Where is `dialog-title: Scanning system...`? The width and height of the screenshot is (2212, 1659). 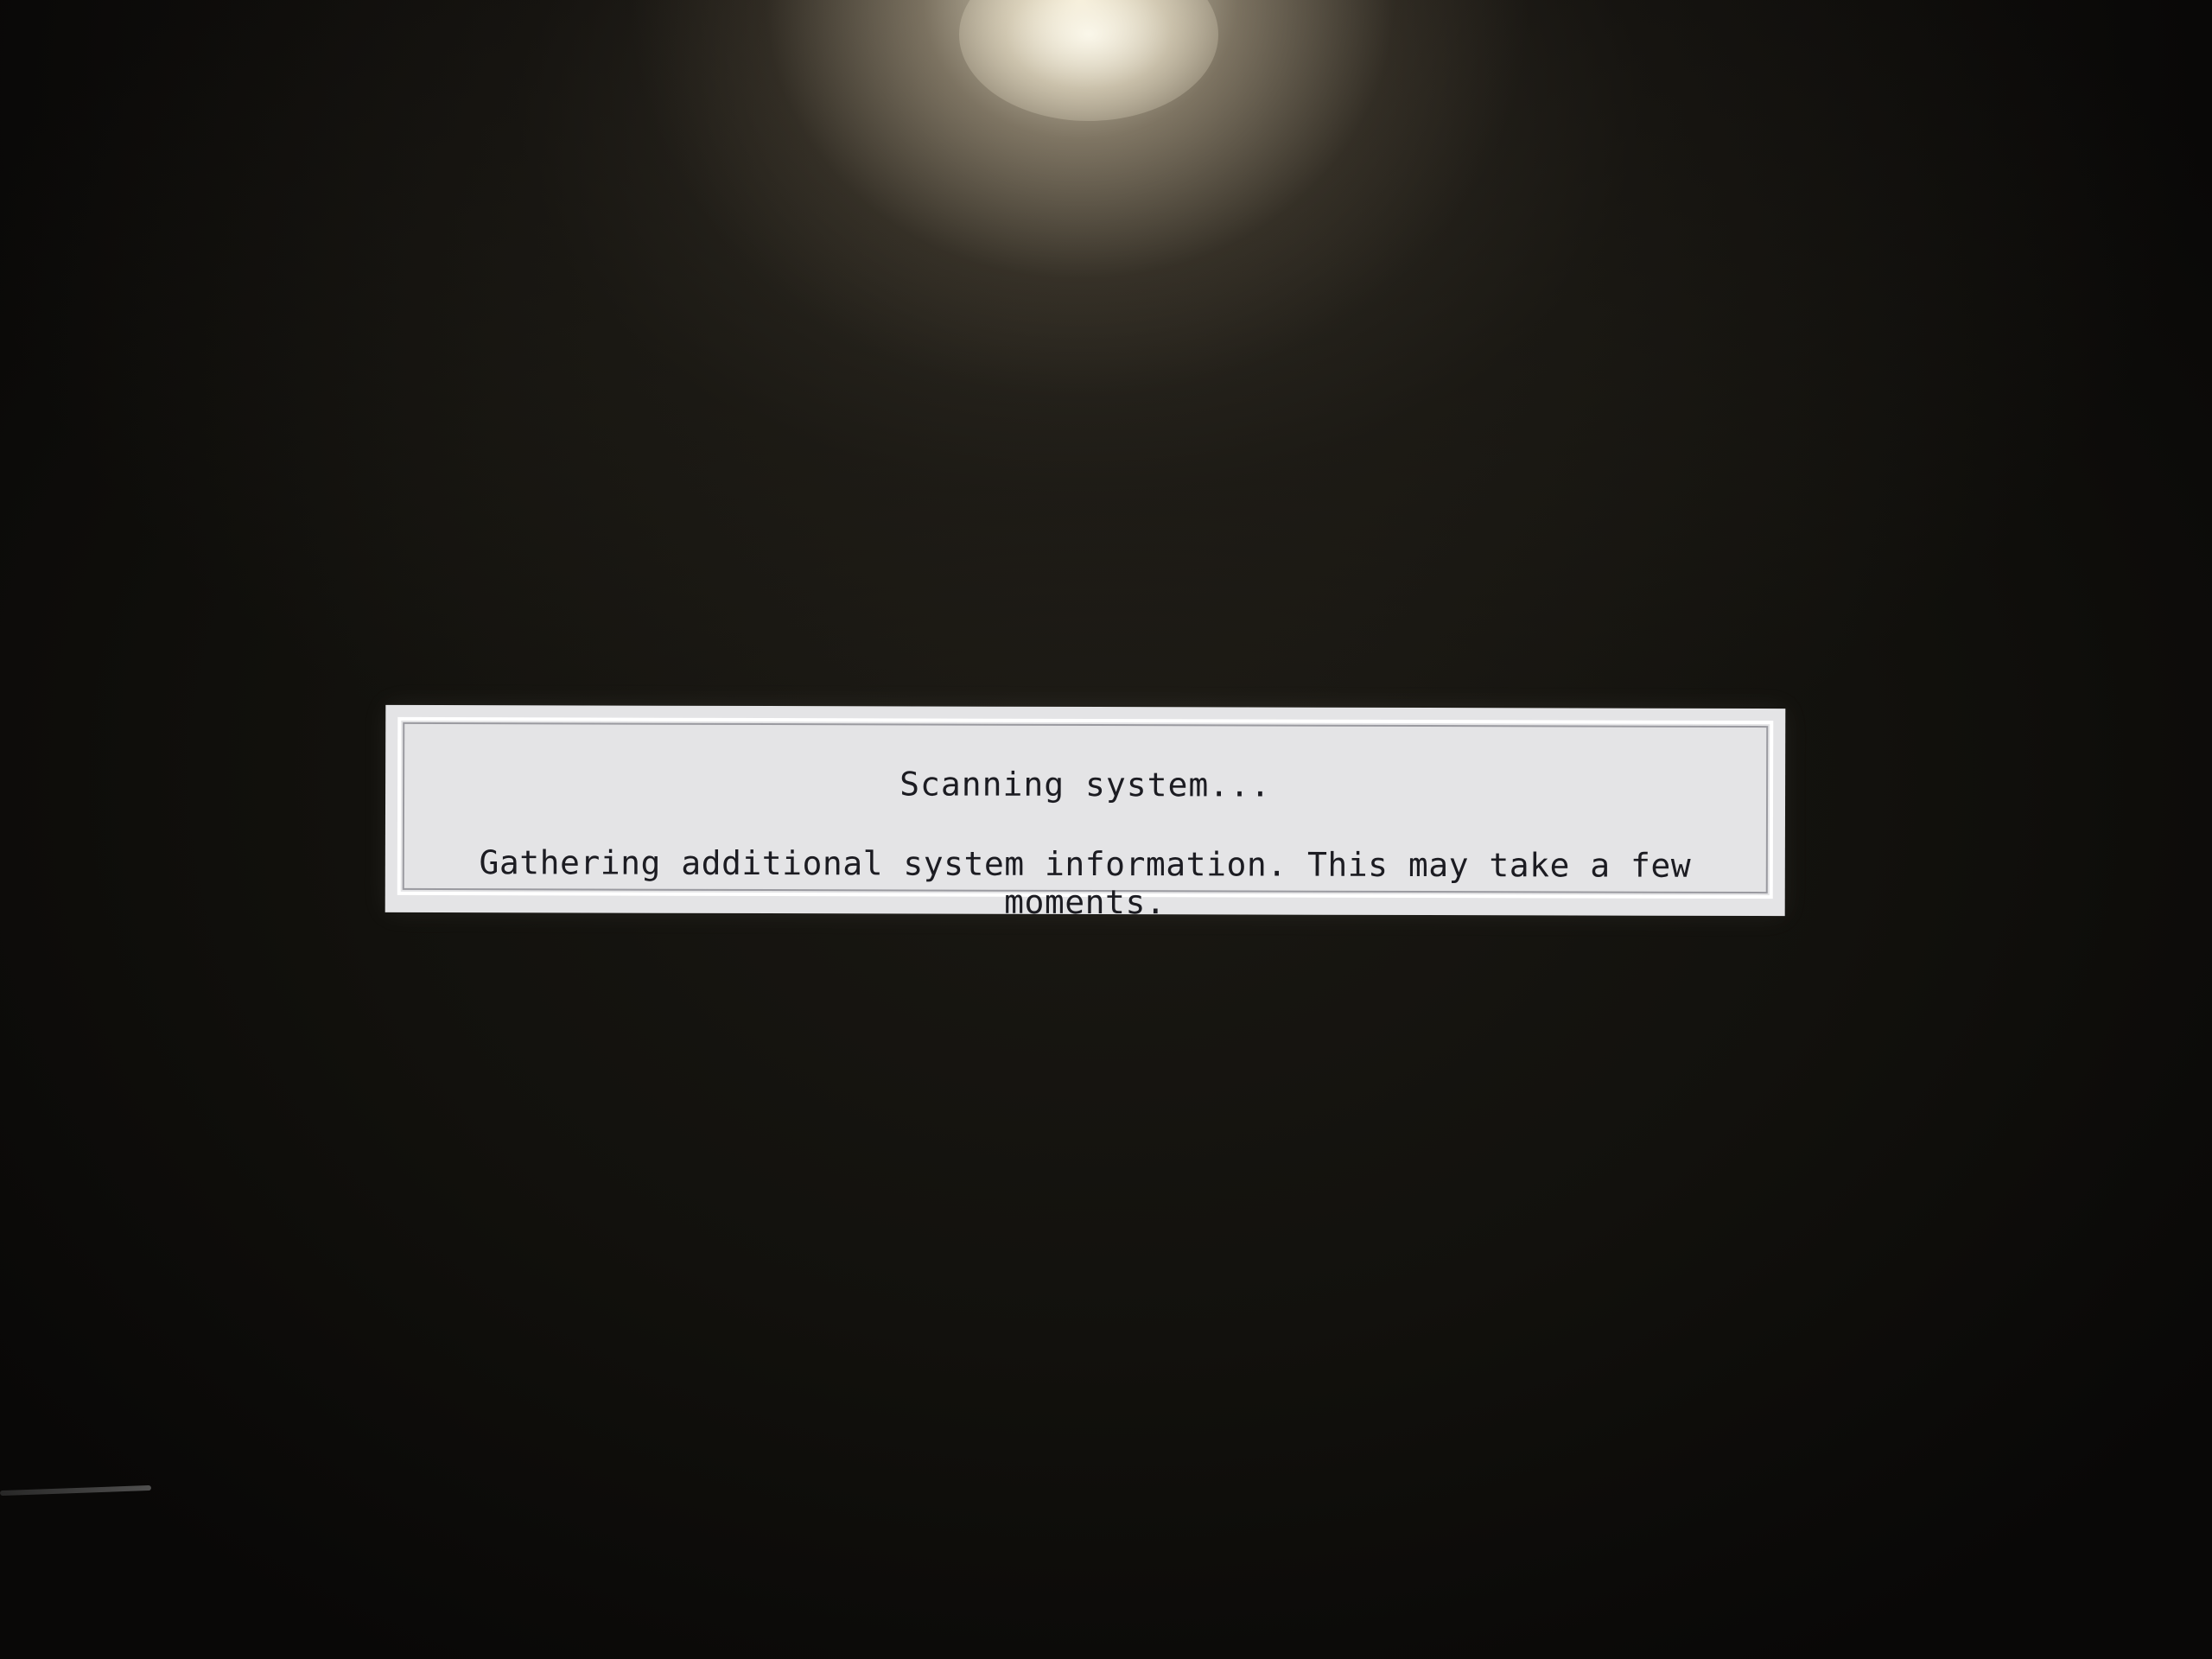
dialog-title: Scanning system... is located at coordinates (1085, 784).